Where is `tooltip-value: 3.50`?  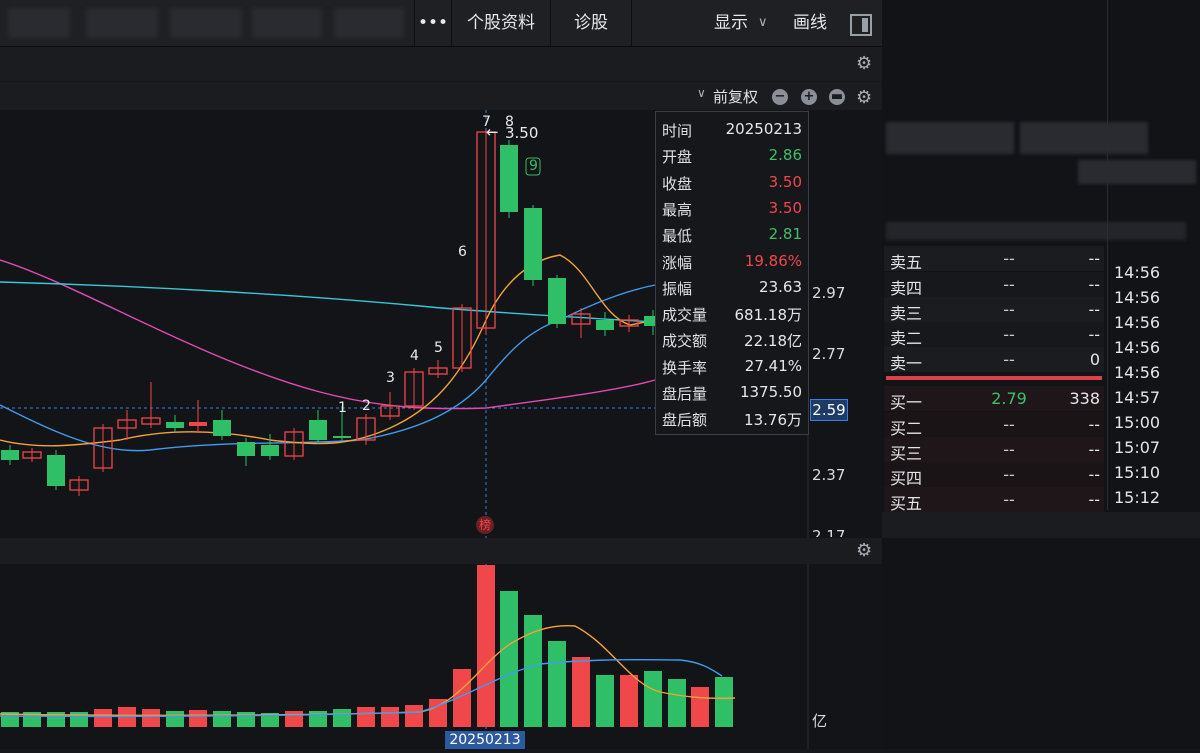 tooltip-value: 3.50 is located at coordinates (785, 181).